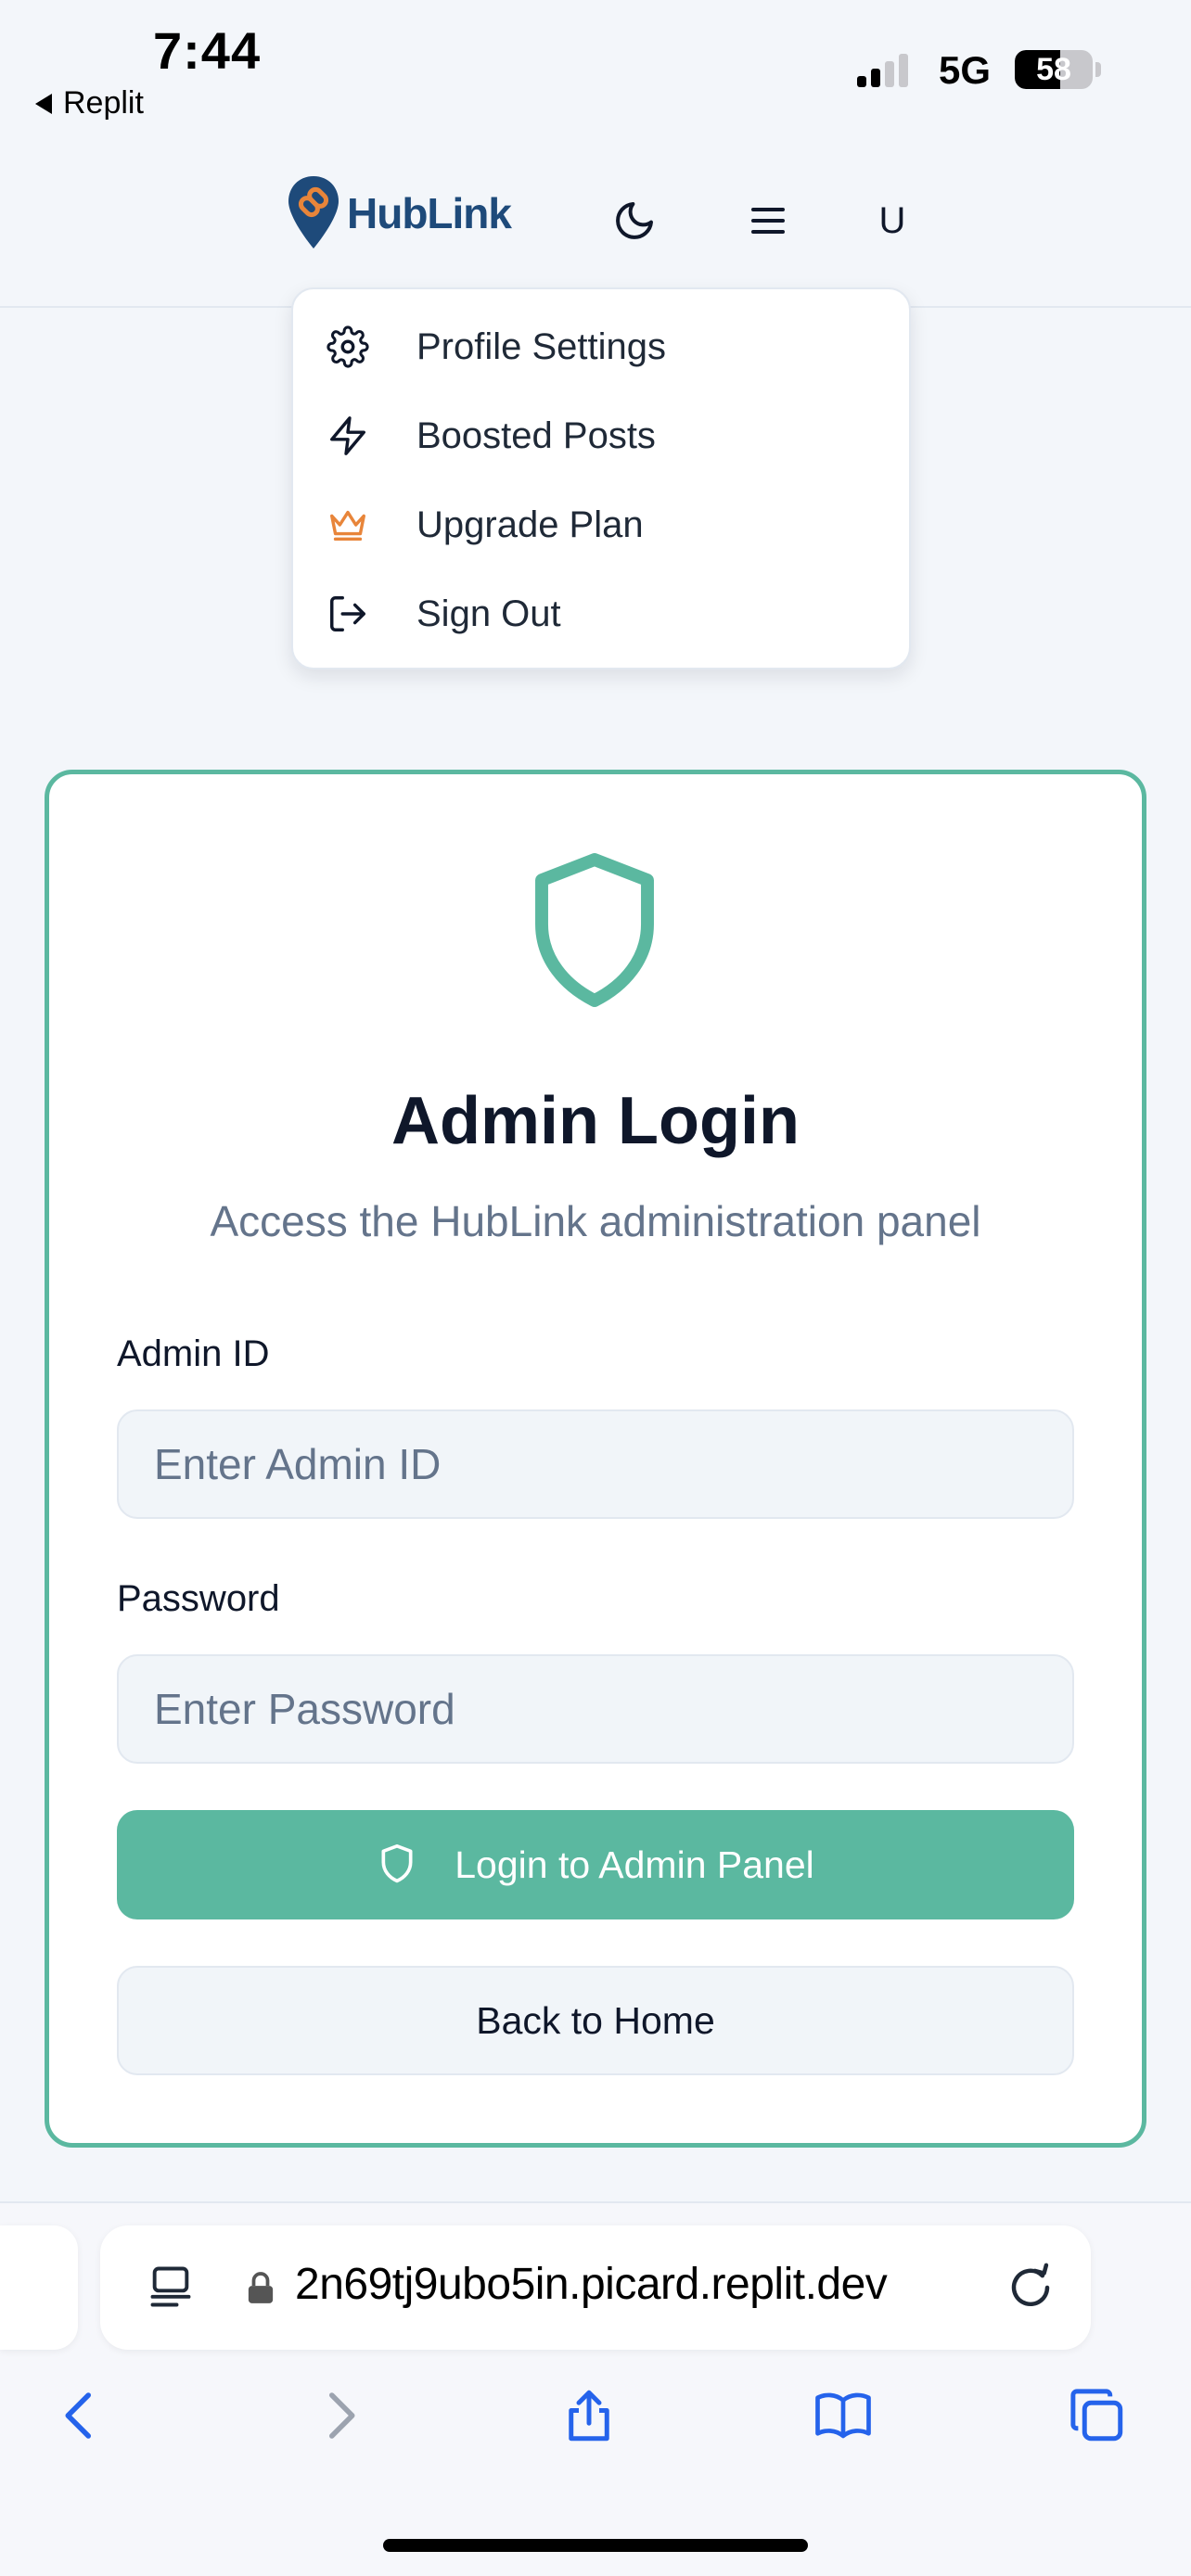 The height and width of the screenshot is (2576, 1191). I want to click on user-avatar-button: U, so click(892, 221).